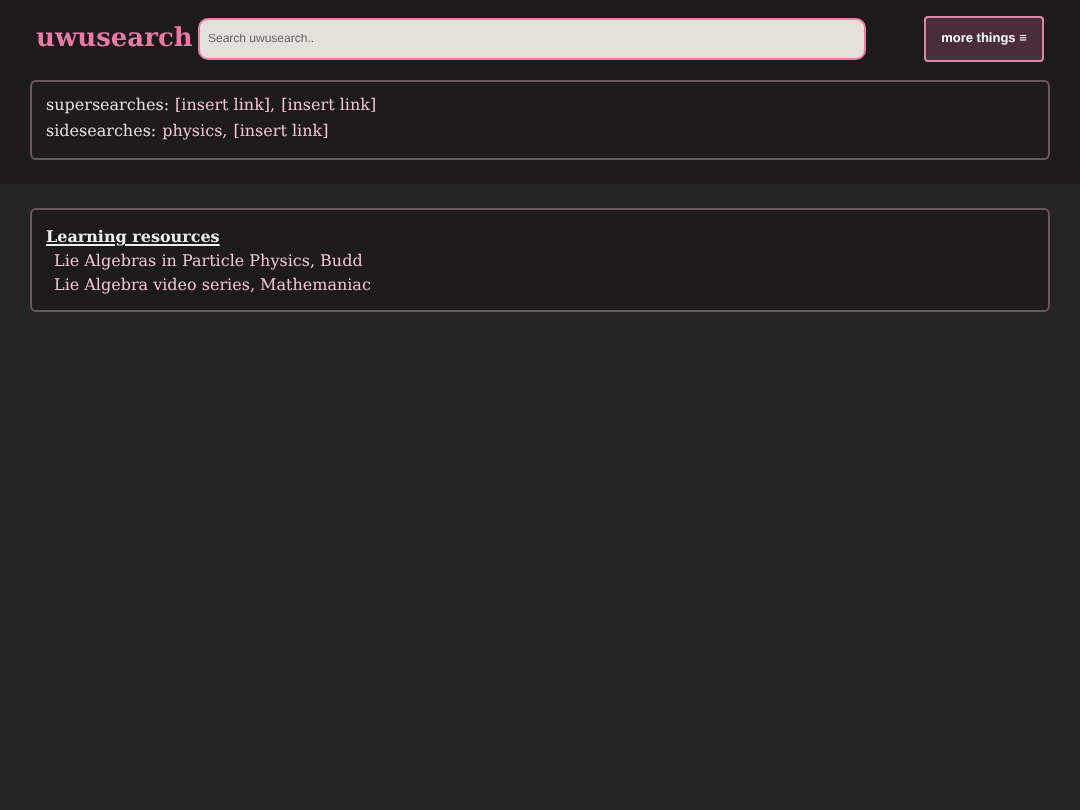  What do you see at coordinates (117, 39) in the screenshot?
I see `site-logo: uwusearch` at bounding box center [117, 39].